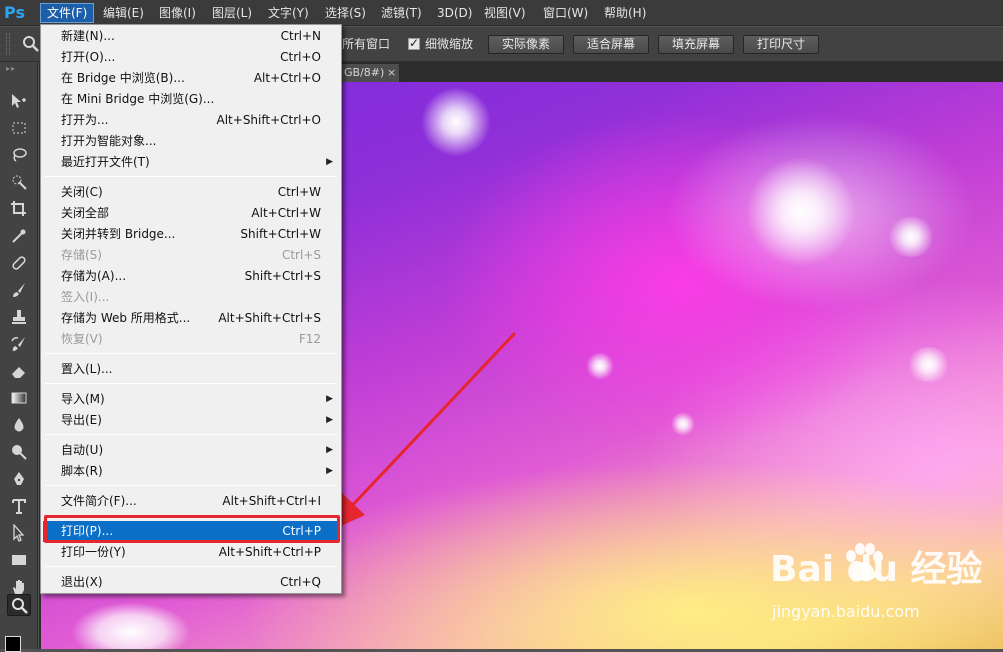 Image resolution: width=1003 pixels, height=652 pixels. What do you see at coordinates (191, 318) in the screenshot?
I see `menu-item-save-for-web: 存储为 Web 所用格式... Alt+Shift+Ctrl+S` at bounding box center [191, 318].